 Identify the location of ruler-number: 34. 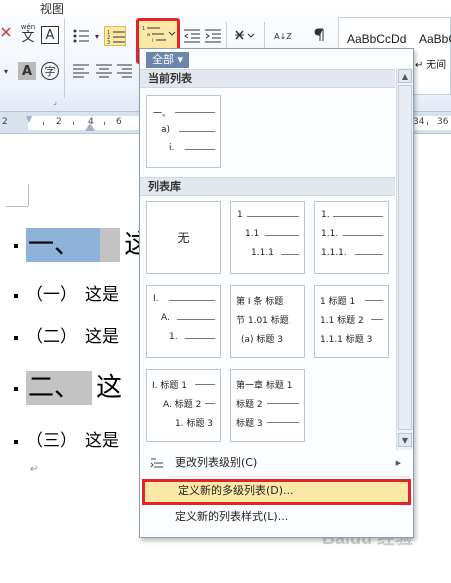
(419, 122).